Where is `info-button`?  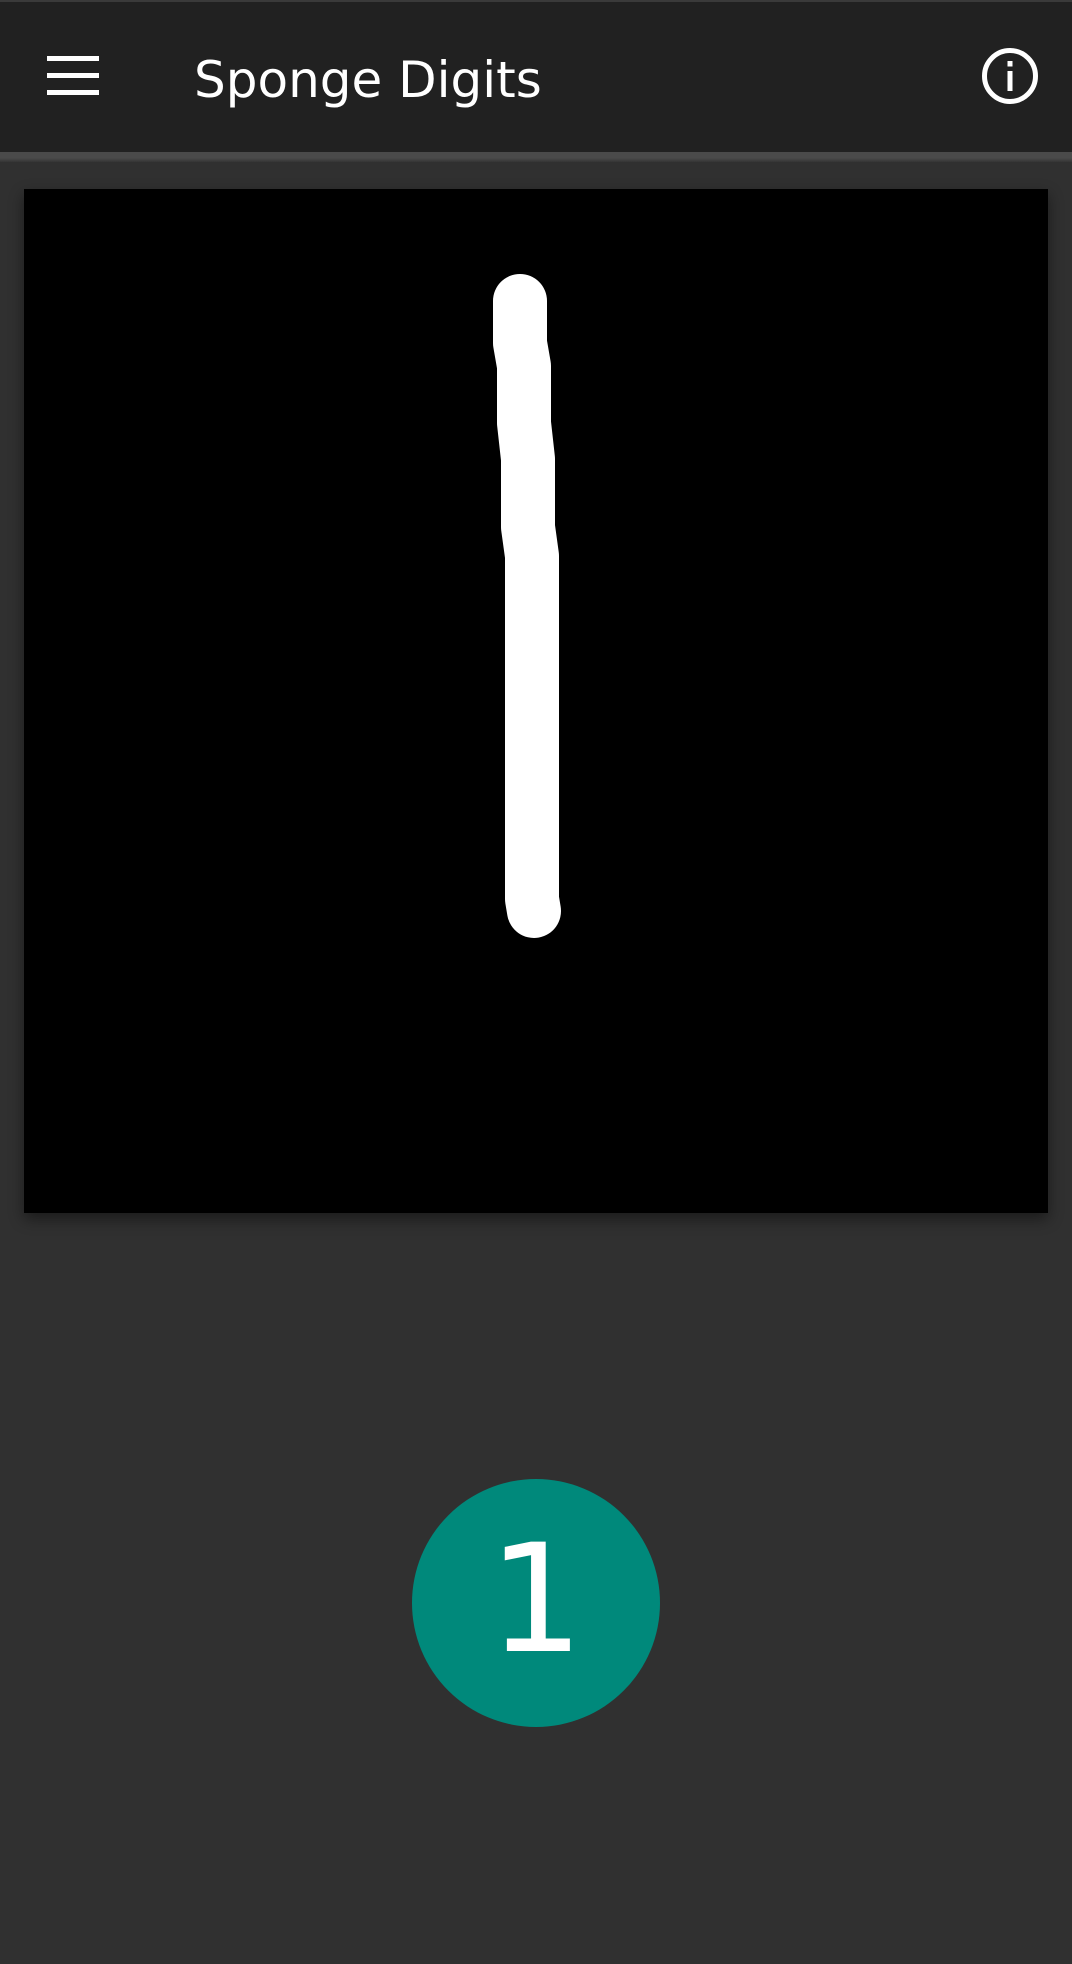
info-button is located at coordinates (1010, 78).